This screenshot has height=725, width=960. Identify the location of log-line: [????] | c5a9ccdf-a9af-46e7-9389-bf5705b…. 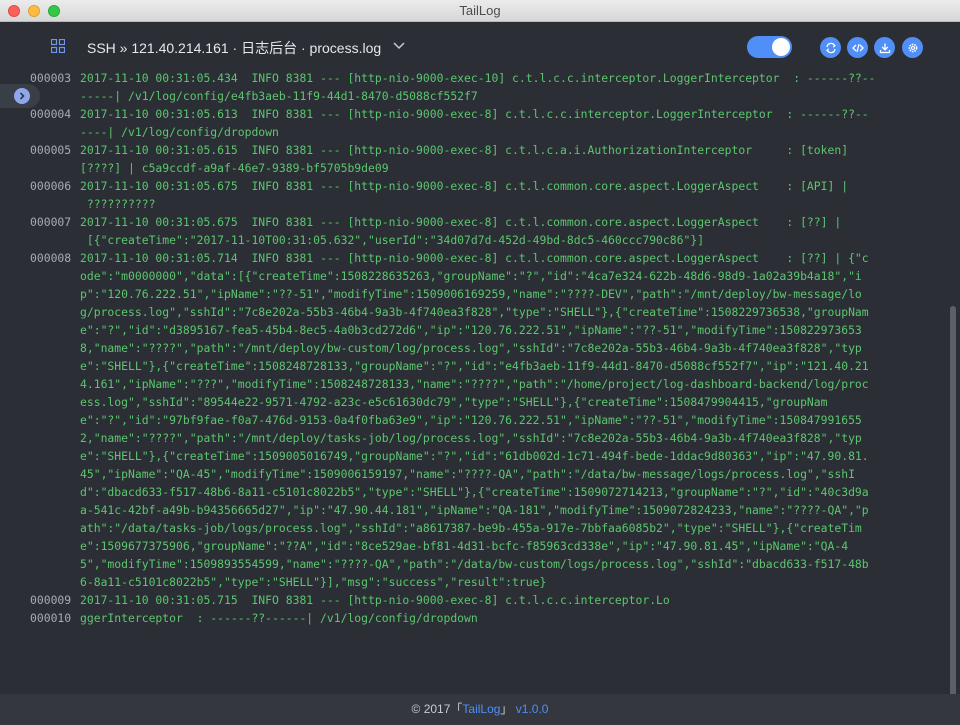
(453, 168).